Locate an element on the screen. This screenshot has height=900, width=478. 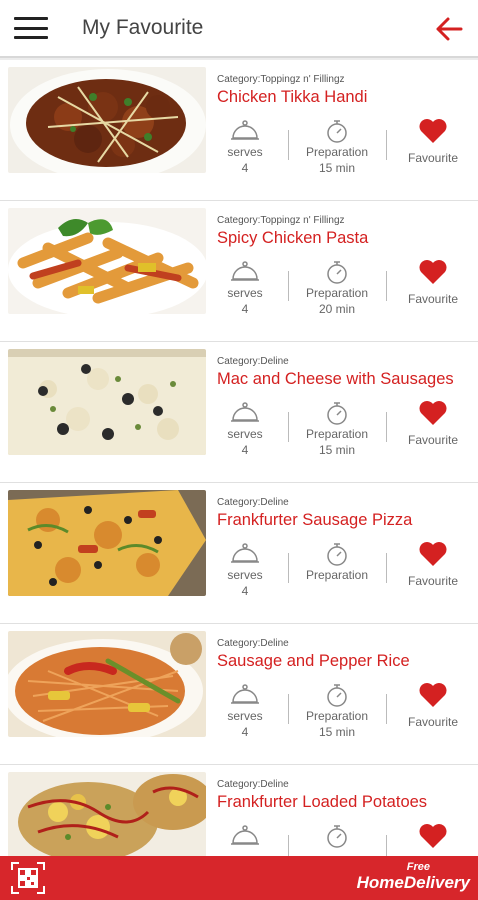
hamburger-menu-icon is located at coordinates (31, 28).